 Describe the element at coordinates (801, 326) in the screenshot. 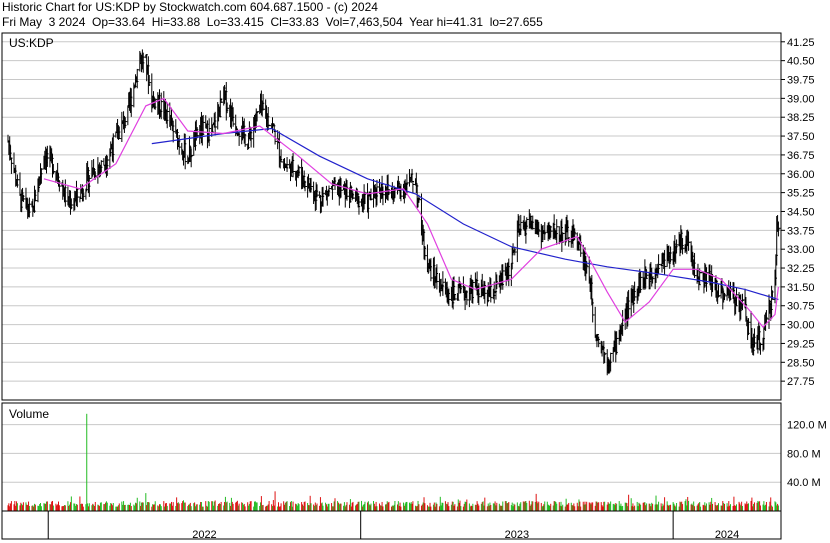

I see `price-tick-label: 30.00` at that location.